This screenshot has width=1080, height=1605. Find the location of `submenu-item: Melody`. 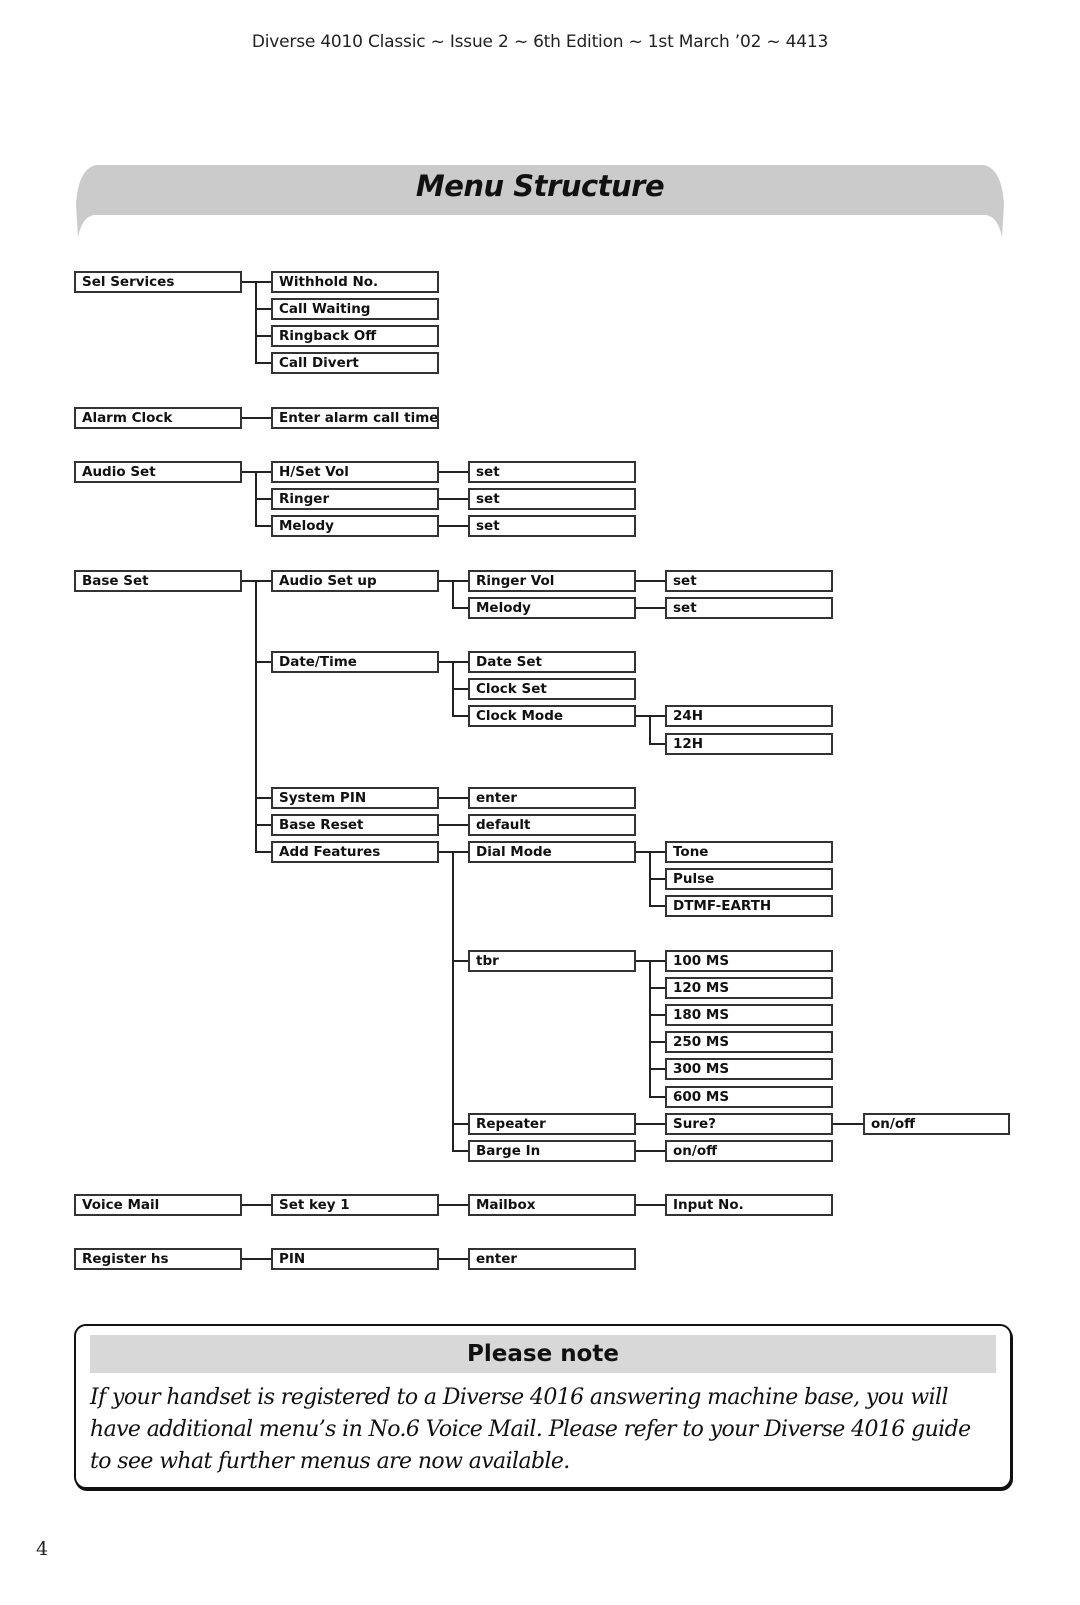

submenu-item: Melody is located at coordinates (552, 607).